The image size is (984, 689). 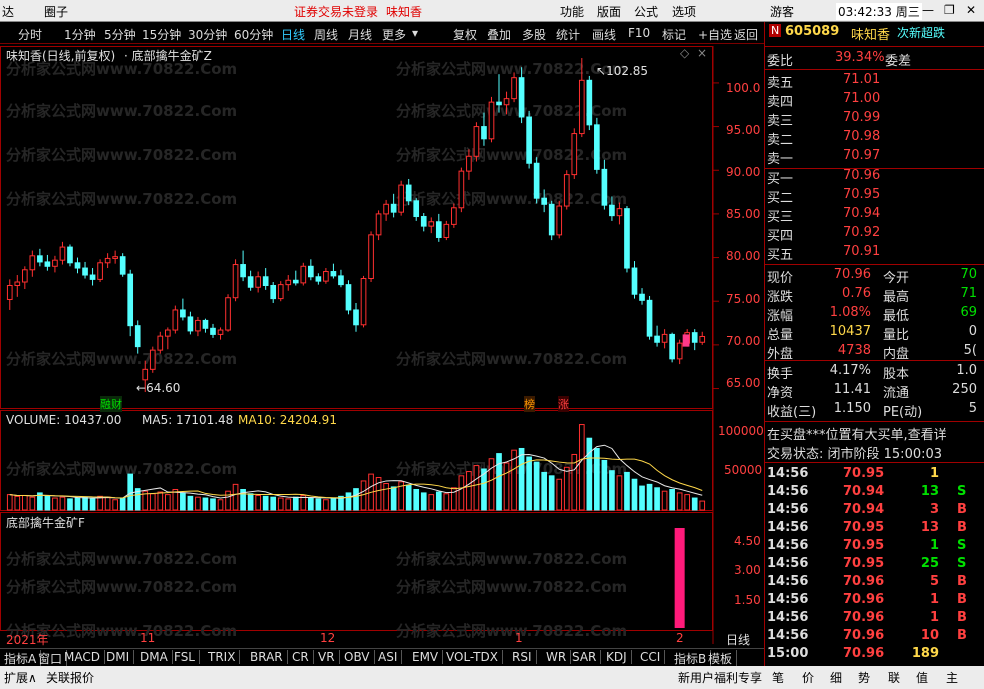 What do you see at coordinates (465, 34) in the screenshot?
I see `tool-adjust: 复权` at bounding box center [465, 34].